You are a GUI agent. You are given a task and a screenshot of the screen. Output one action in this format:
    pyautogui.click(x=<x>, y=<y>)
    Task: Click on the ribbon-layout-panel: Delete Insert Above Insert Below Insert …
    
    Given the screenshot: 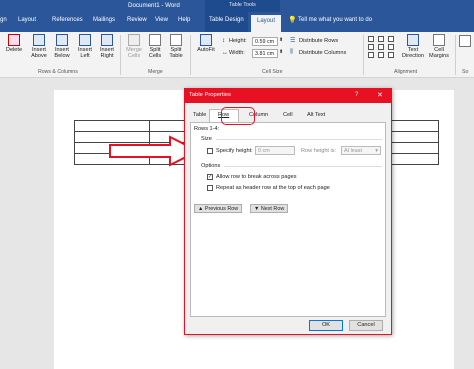 What is the action you would take?
    pyautogui.click(x=237, y=55)
    